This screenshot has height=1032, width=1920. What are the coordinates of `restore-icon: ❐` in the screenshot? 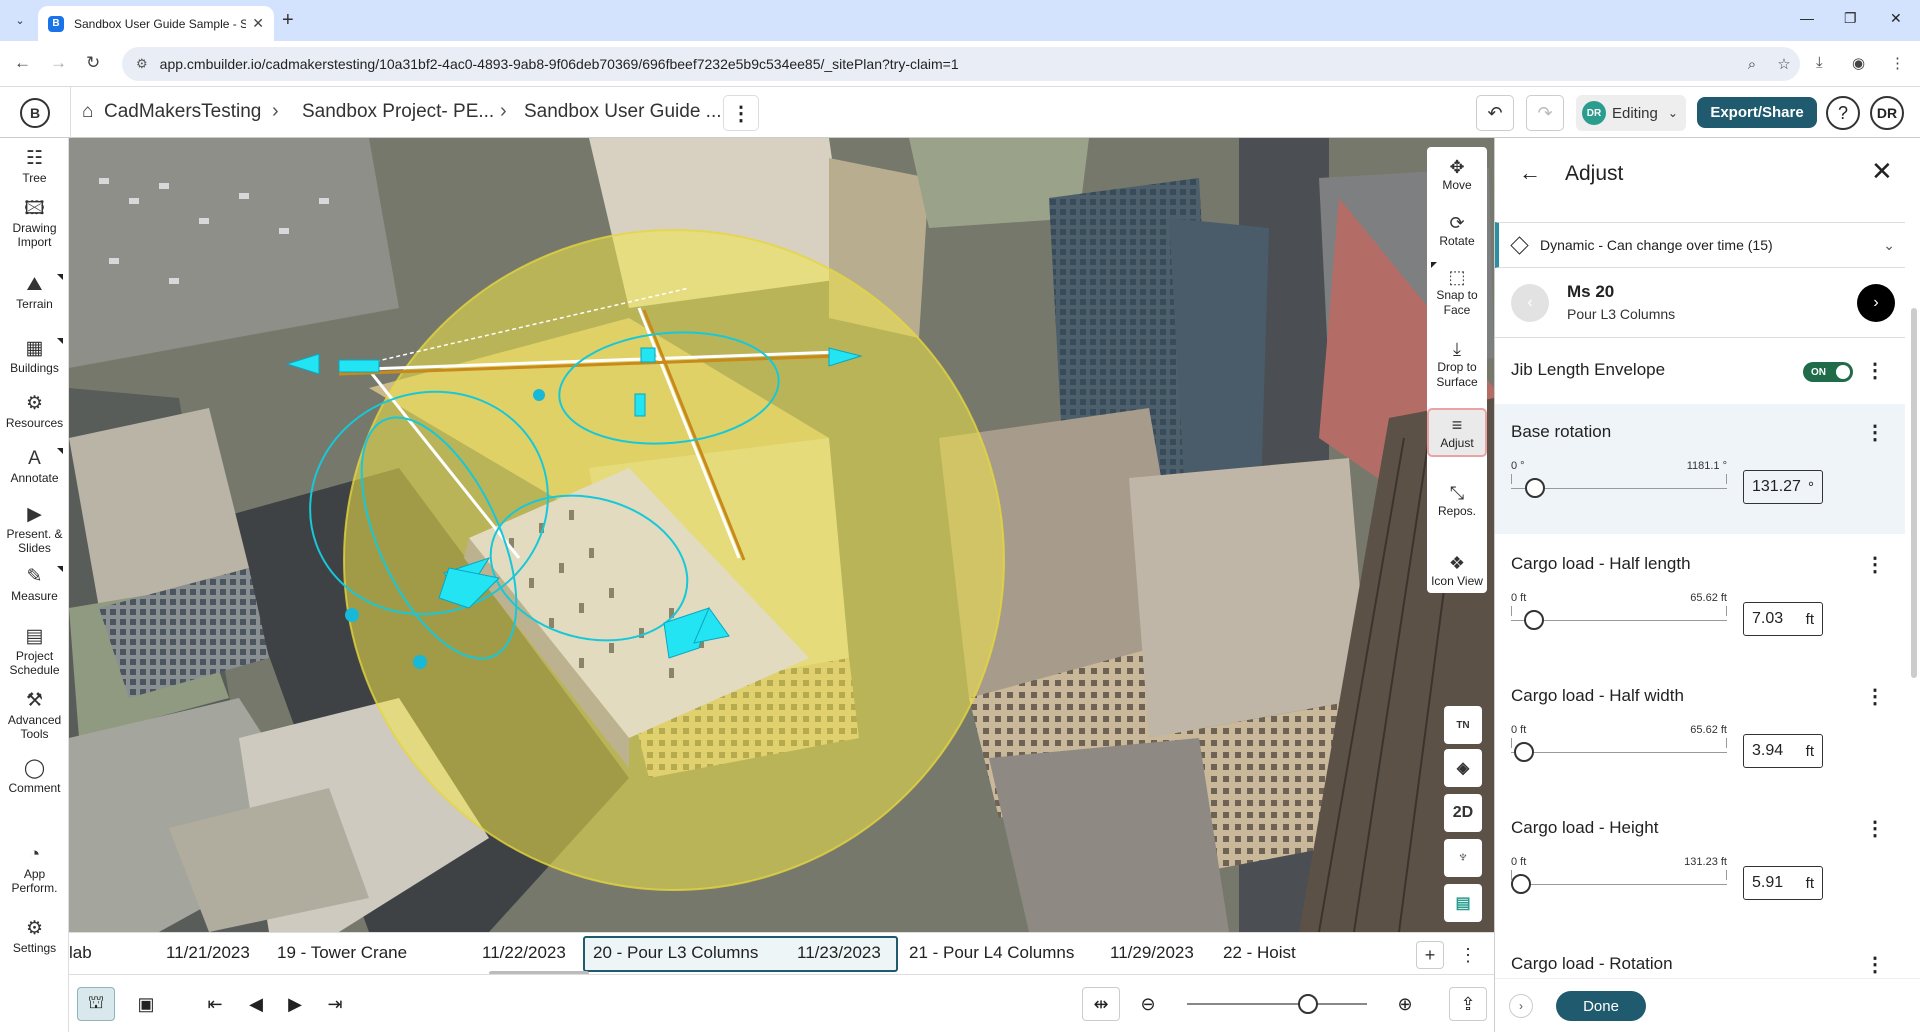 It's located at (1850, 18).